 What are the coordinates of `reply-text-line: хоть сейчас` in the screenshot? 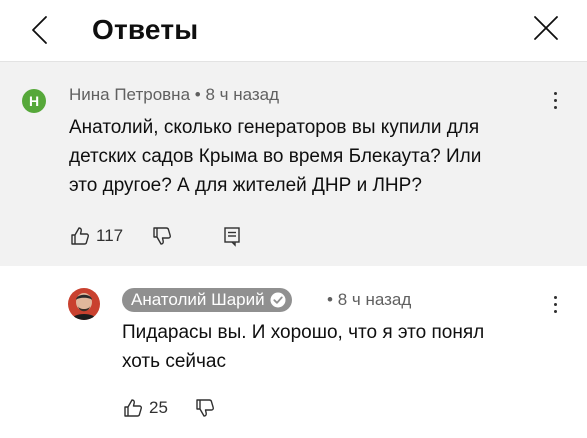 It's located at (174, 361).